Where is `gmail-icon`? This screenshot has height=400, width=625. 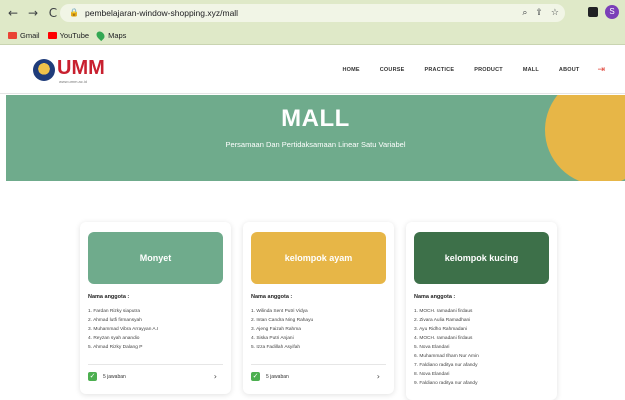 gmail-icon is located at coordinates (12, 35).